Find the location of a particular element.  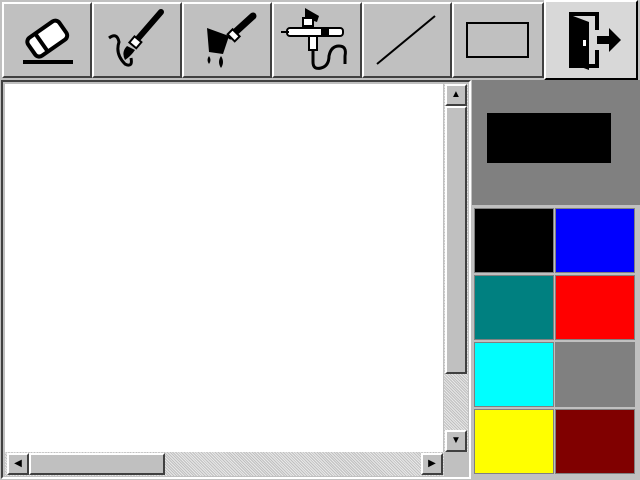

fill-tool-button is located at coordinates (227, 40).